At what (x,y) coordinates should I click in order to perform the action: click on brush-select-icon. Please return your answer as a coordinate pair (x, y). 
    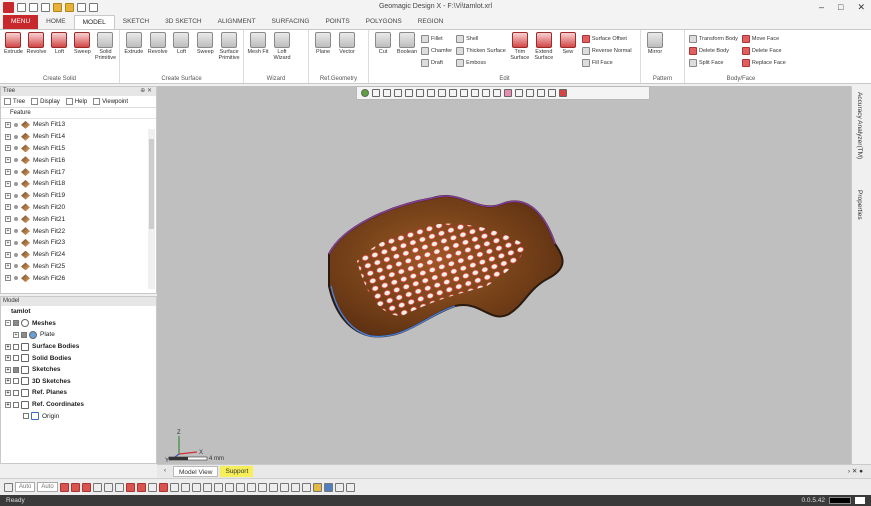
    Looking at the image, I should click on (508, 93).